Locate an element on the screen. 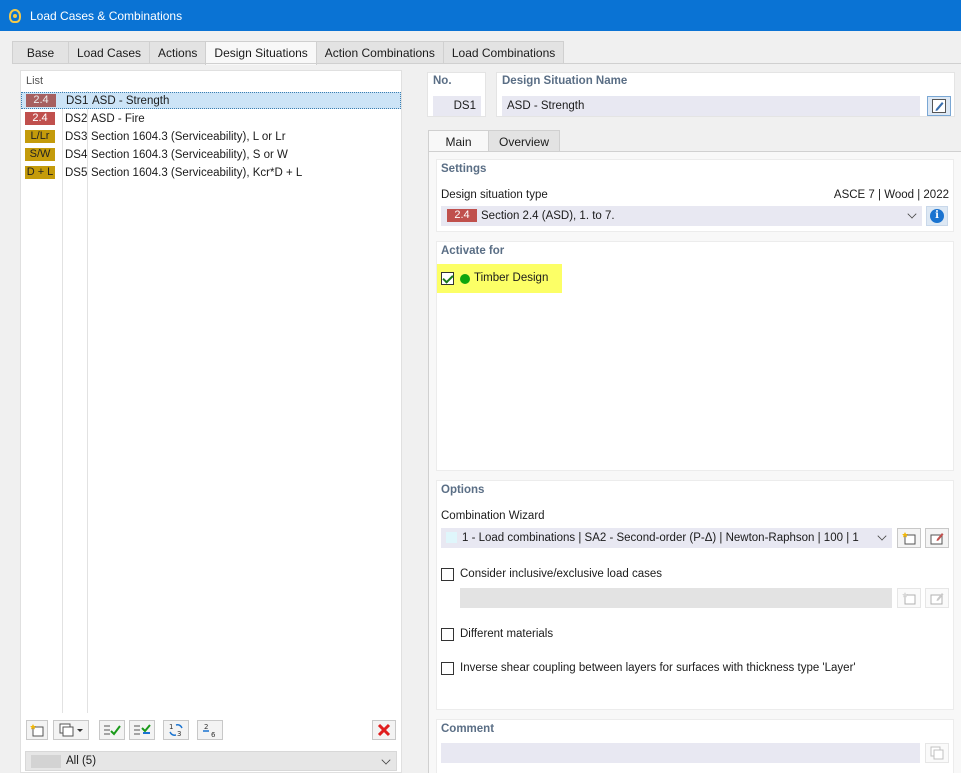 The image size is (961, 773). design-situation-type-label: Design situation type is located at coordinates (494, 195).